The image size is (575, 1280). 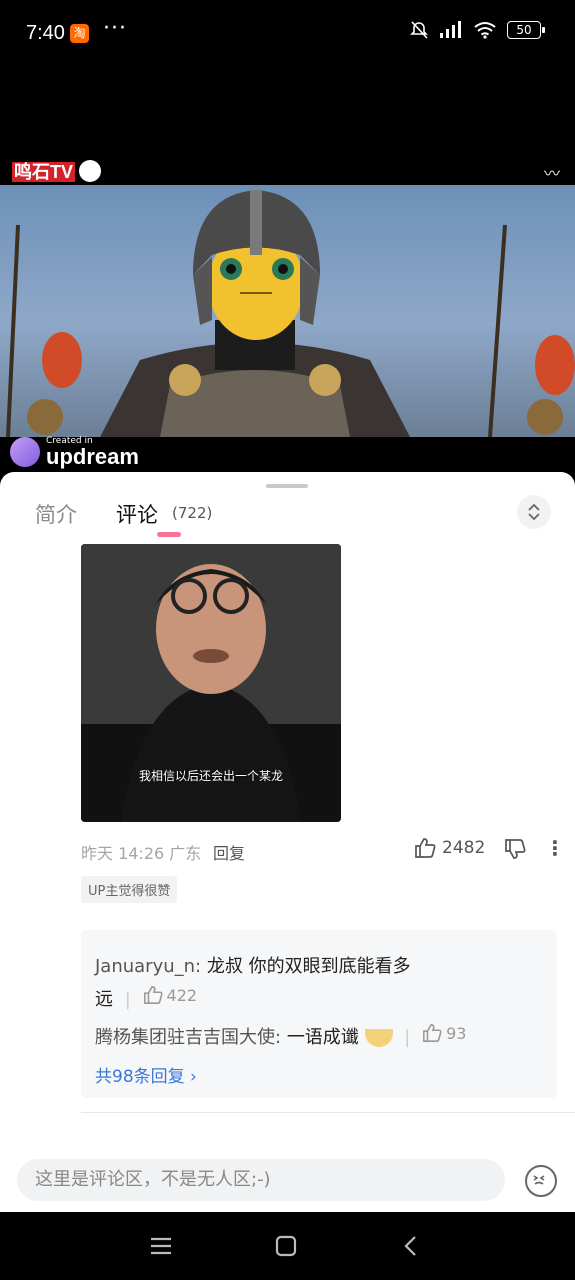 What do you see at coordinates (378, 1038) in the screenshot?
I see `noodle-emoji-icon` at bounding box center [378, 1038].